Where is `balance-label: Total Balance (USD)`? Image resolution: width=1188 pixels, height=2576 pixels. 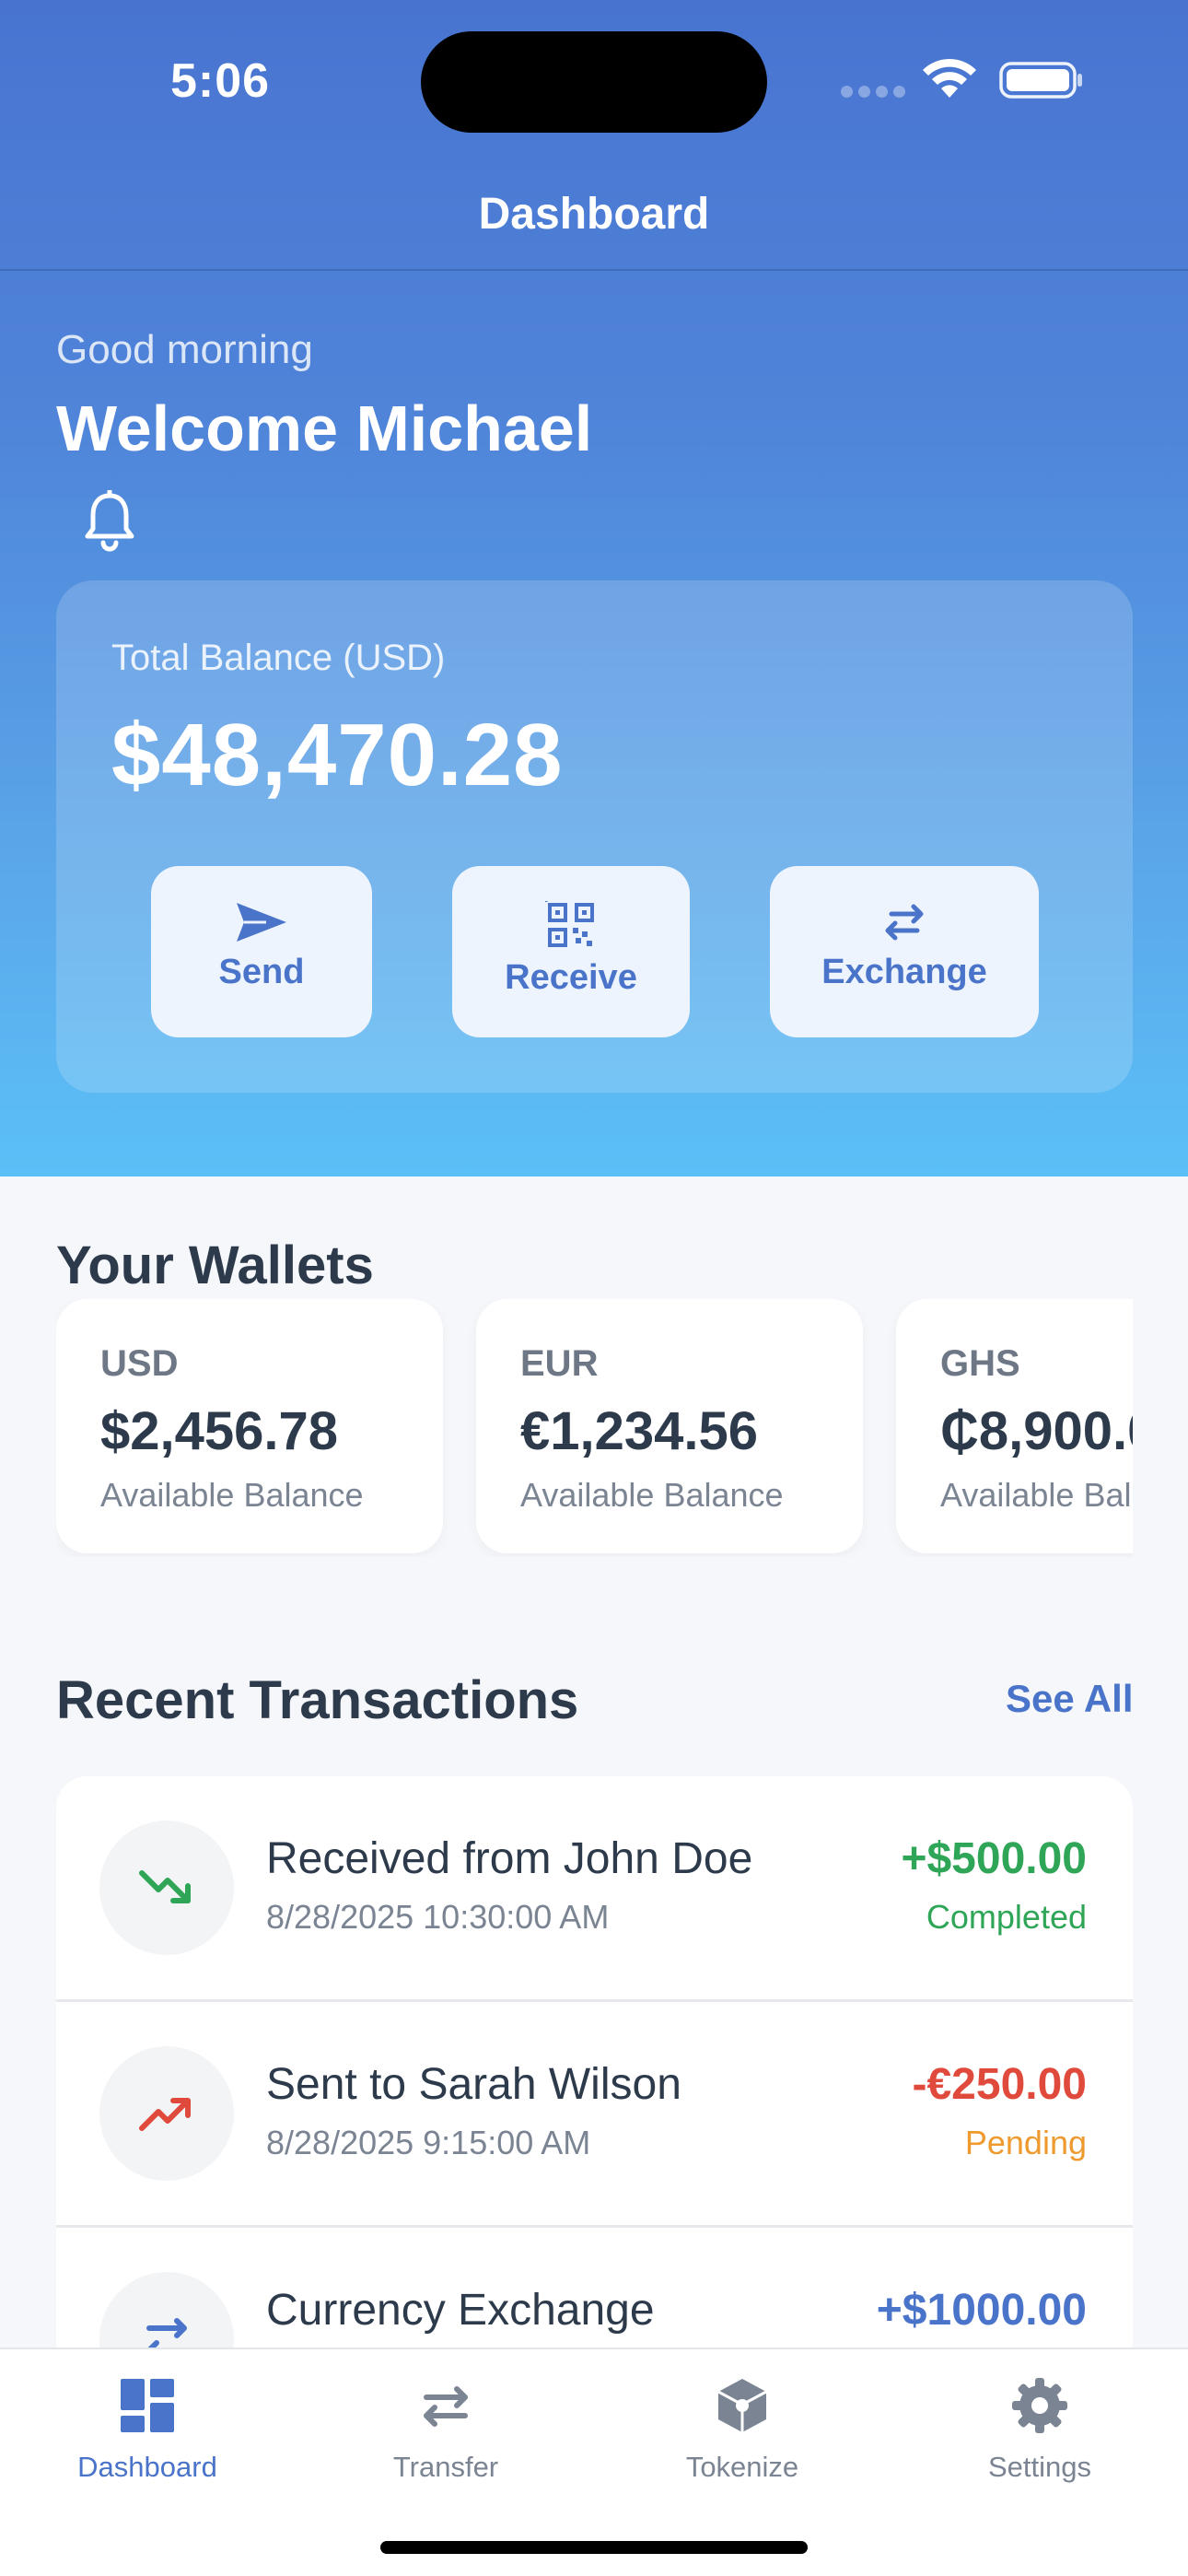
balance-label: Total Balance (USD) is located at coordinates (278, 658).